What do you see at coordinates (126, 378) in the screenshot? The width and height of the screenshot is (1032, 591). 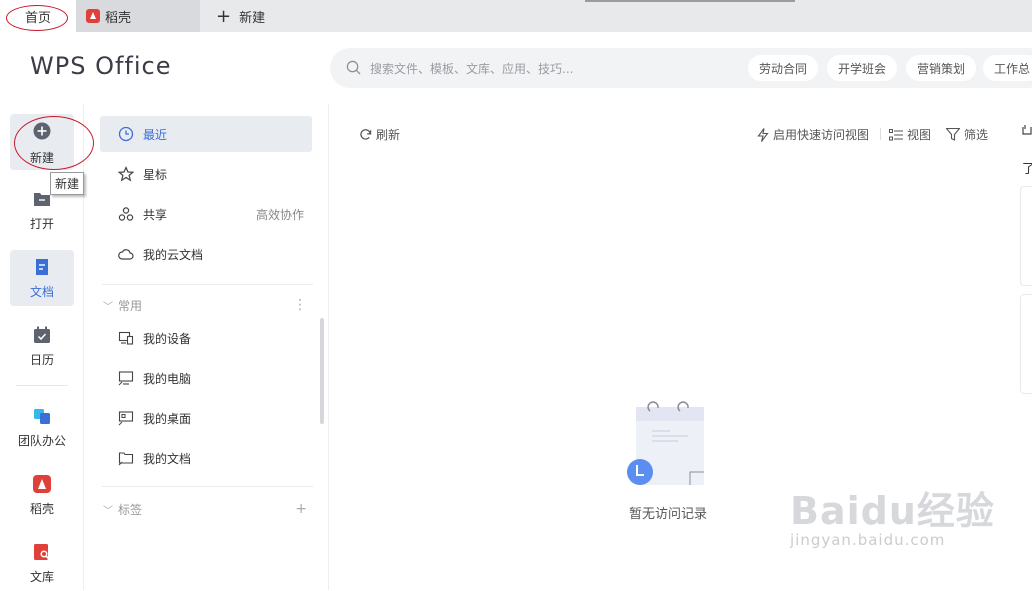 I see `computer-icon` at bounding box center [126, 378].